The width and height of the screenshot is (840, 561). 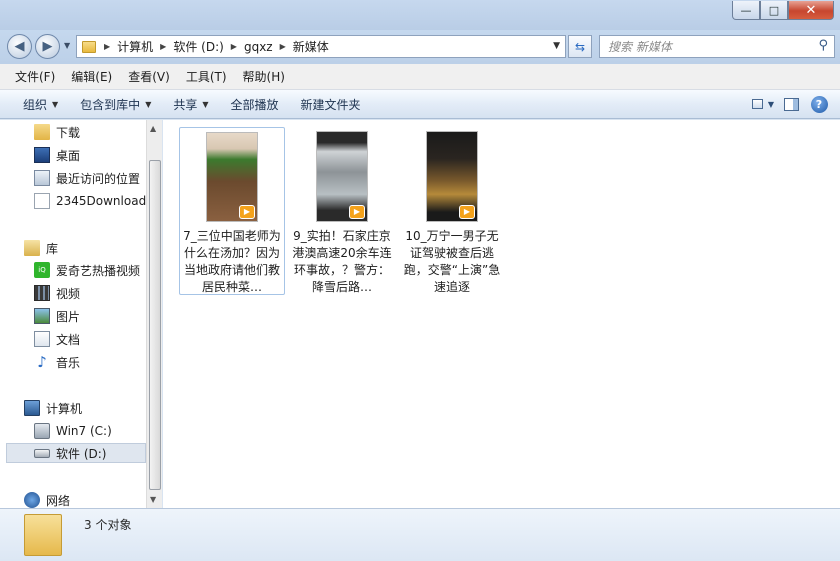 I want to click on nav-item-label: 最近访问的位置, so click(x=98, y=178).